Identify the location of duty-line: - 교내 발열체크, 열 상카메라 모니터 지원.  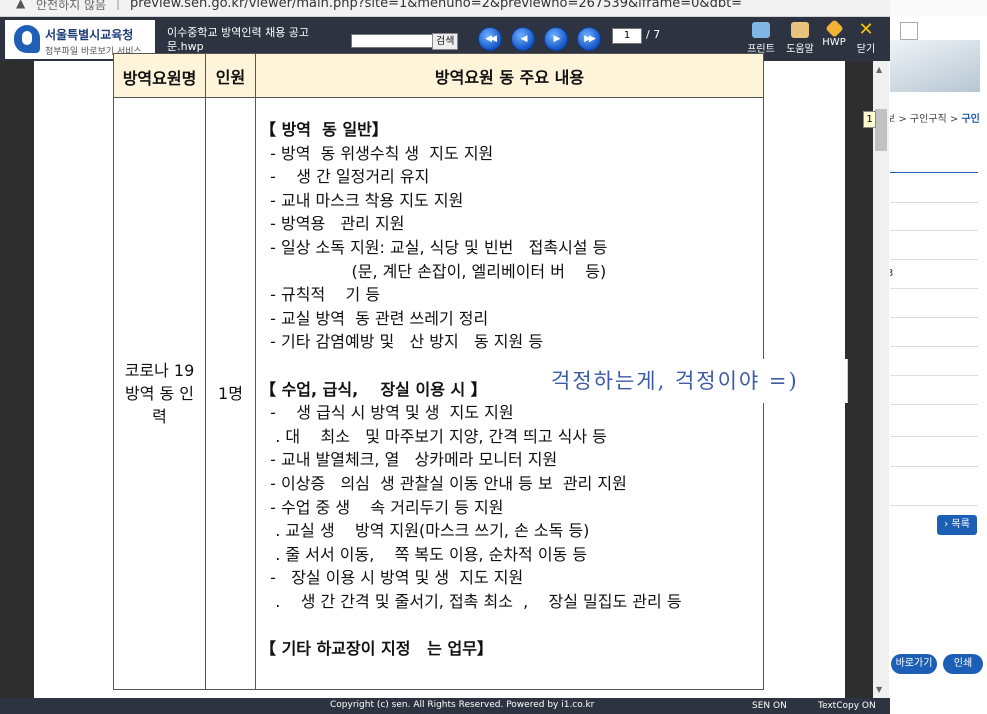
(409, 460).